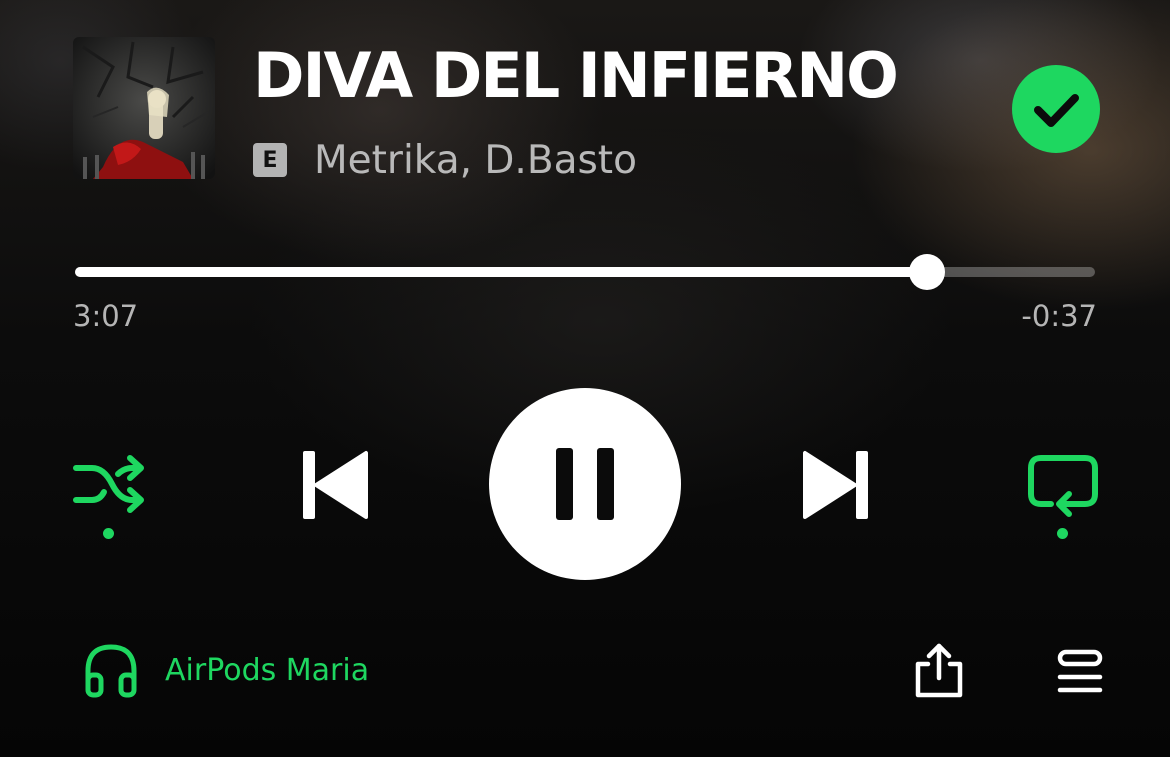 The image size is (1170, 757). What do you see at coordinates (108, 484) in the screenshot?
I see `shuffle-icon` at bounding box center [108, 484].